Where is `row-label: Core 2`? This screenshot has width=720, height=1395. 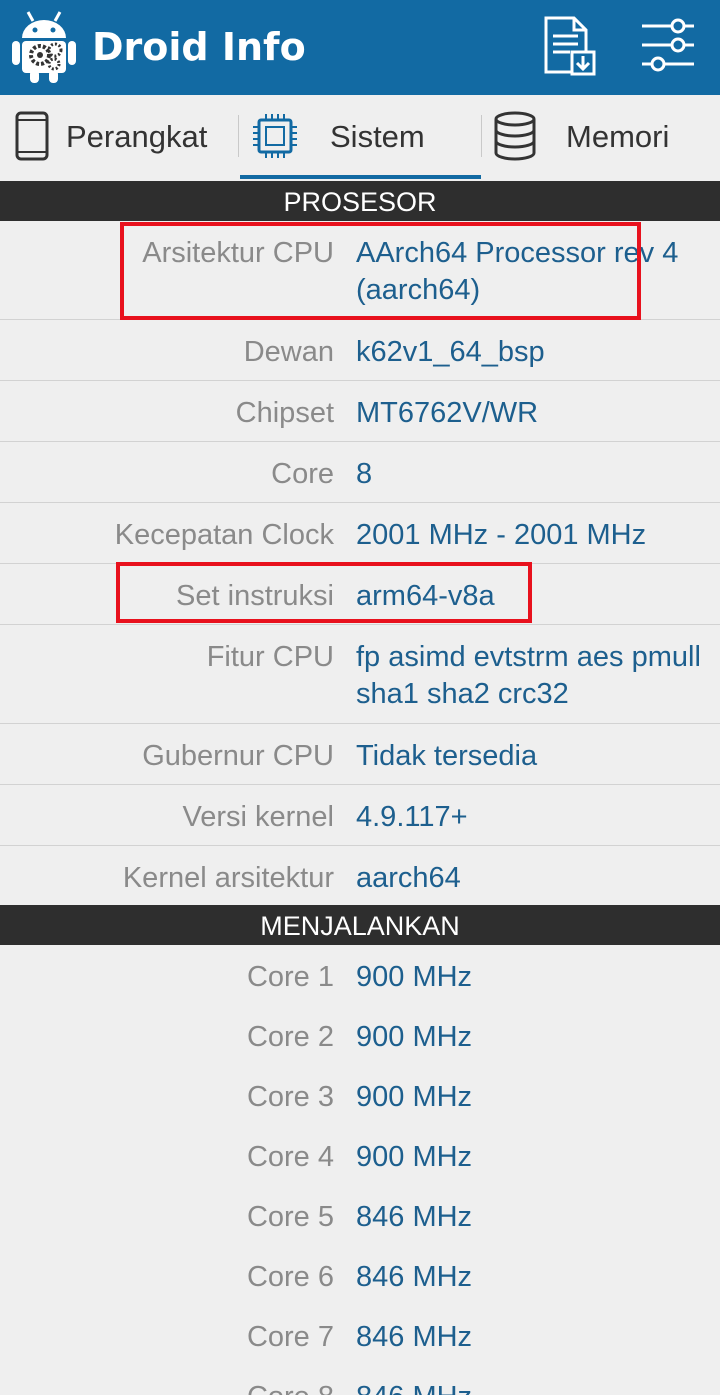 row-label: Core 2 is located at coordinates (290, 1037).